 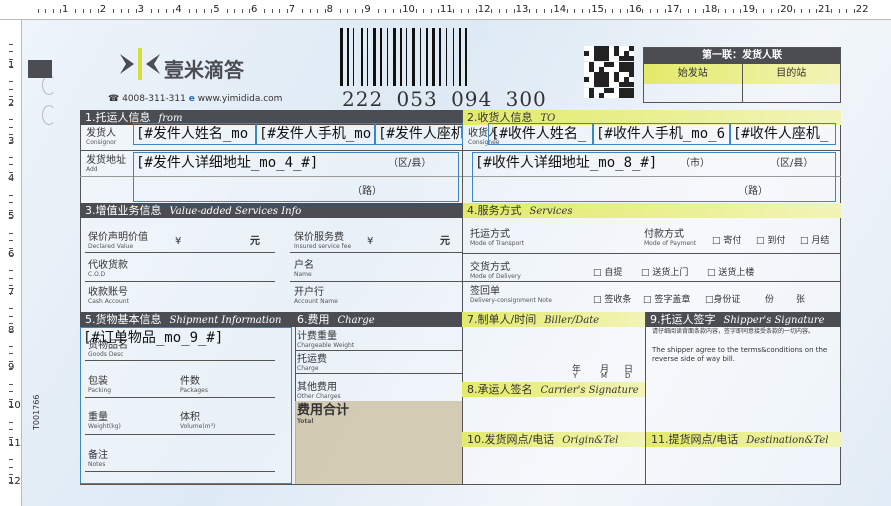 I want to click on receiver-mobile-field: [#收件人手机_mo_6, so click(x=661, y=134).